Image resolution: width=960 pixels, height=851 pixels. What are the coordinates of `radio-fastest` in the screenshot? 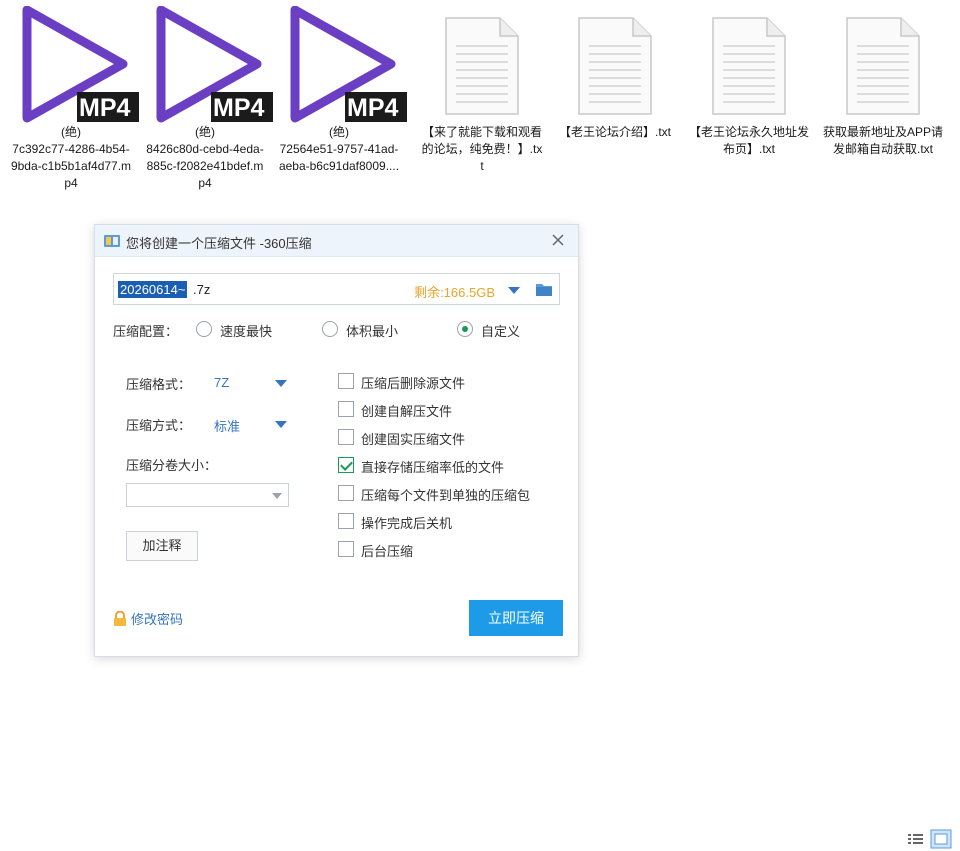 It's located at (204, 329).